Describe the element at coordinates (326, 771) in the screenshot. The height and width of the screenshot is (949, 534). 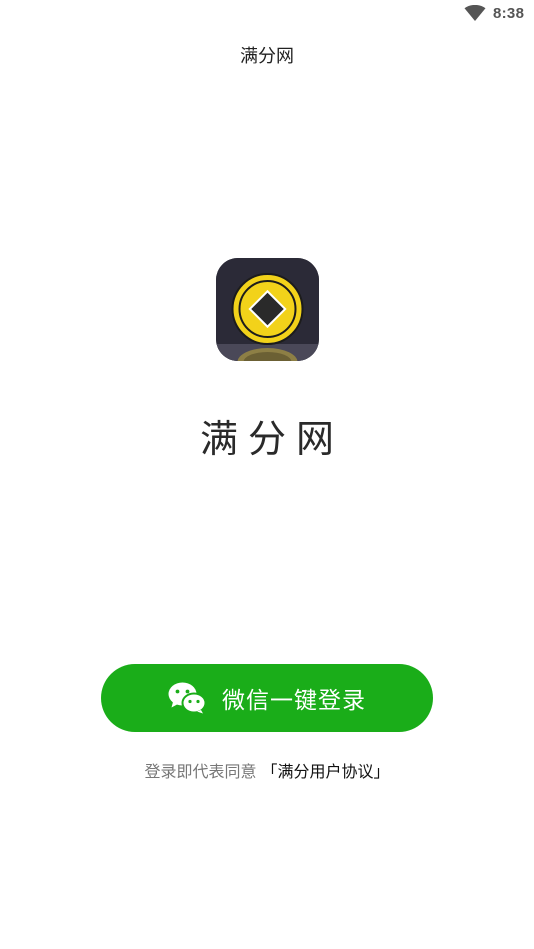
I see `user-agreement-link: 「满分用户协议」` at that location.